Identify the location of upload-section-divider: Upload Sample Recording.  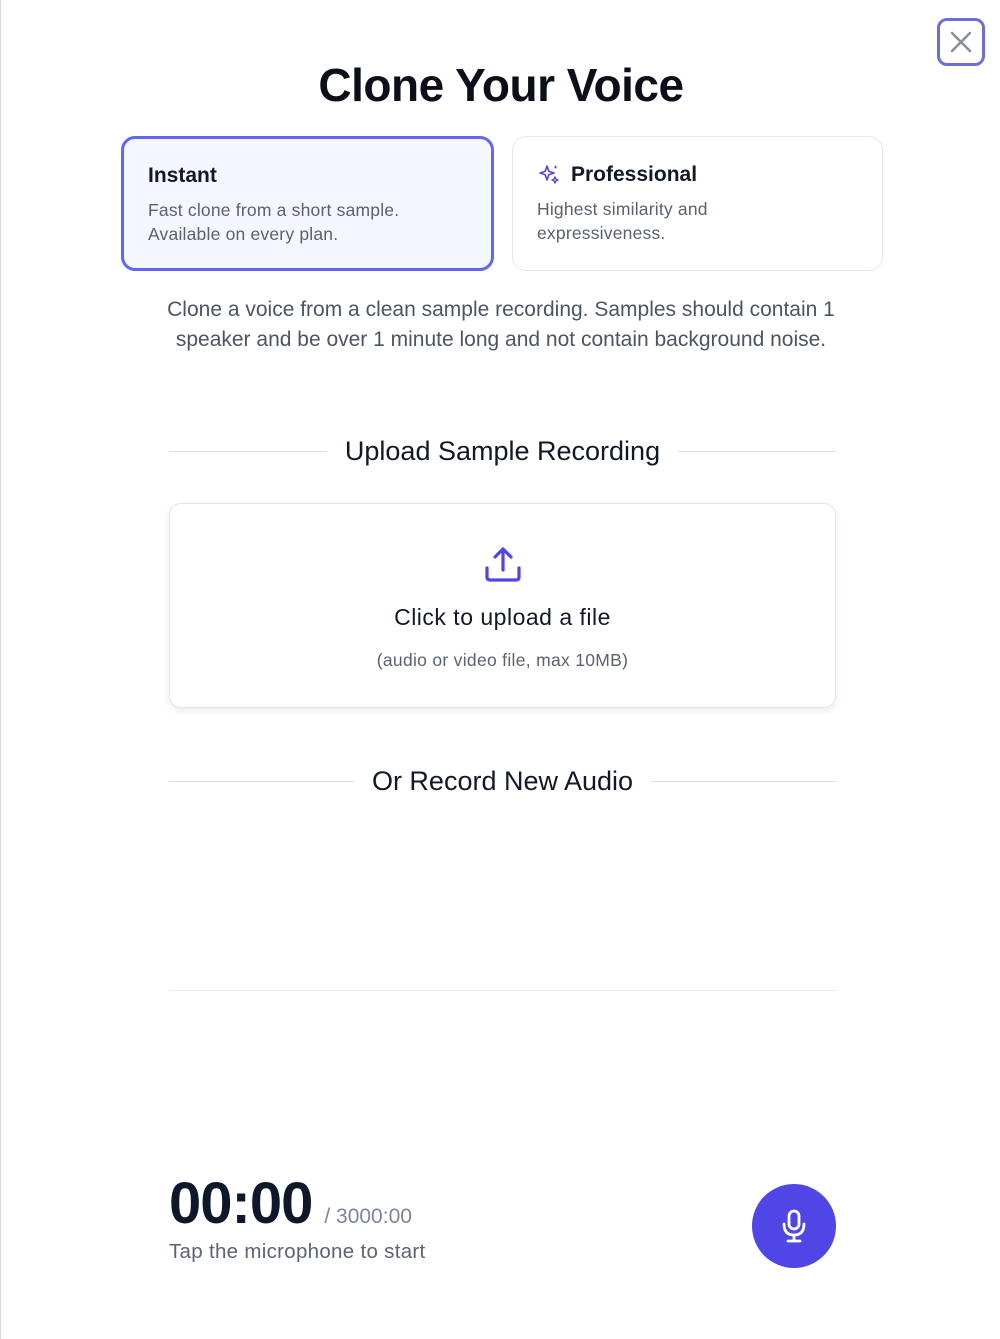
(502, 451).